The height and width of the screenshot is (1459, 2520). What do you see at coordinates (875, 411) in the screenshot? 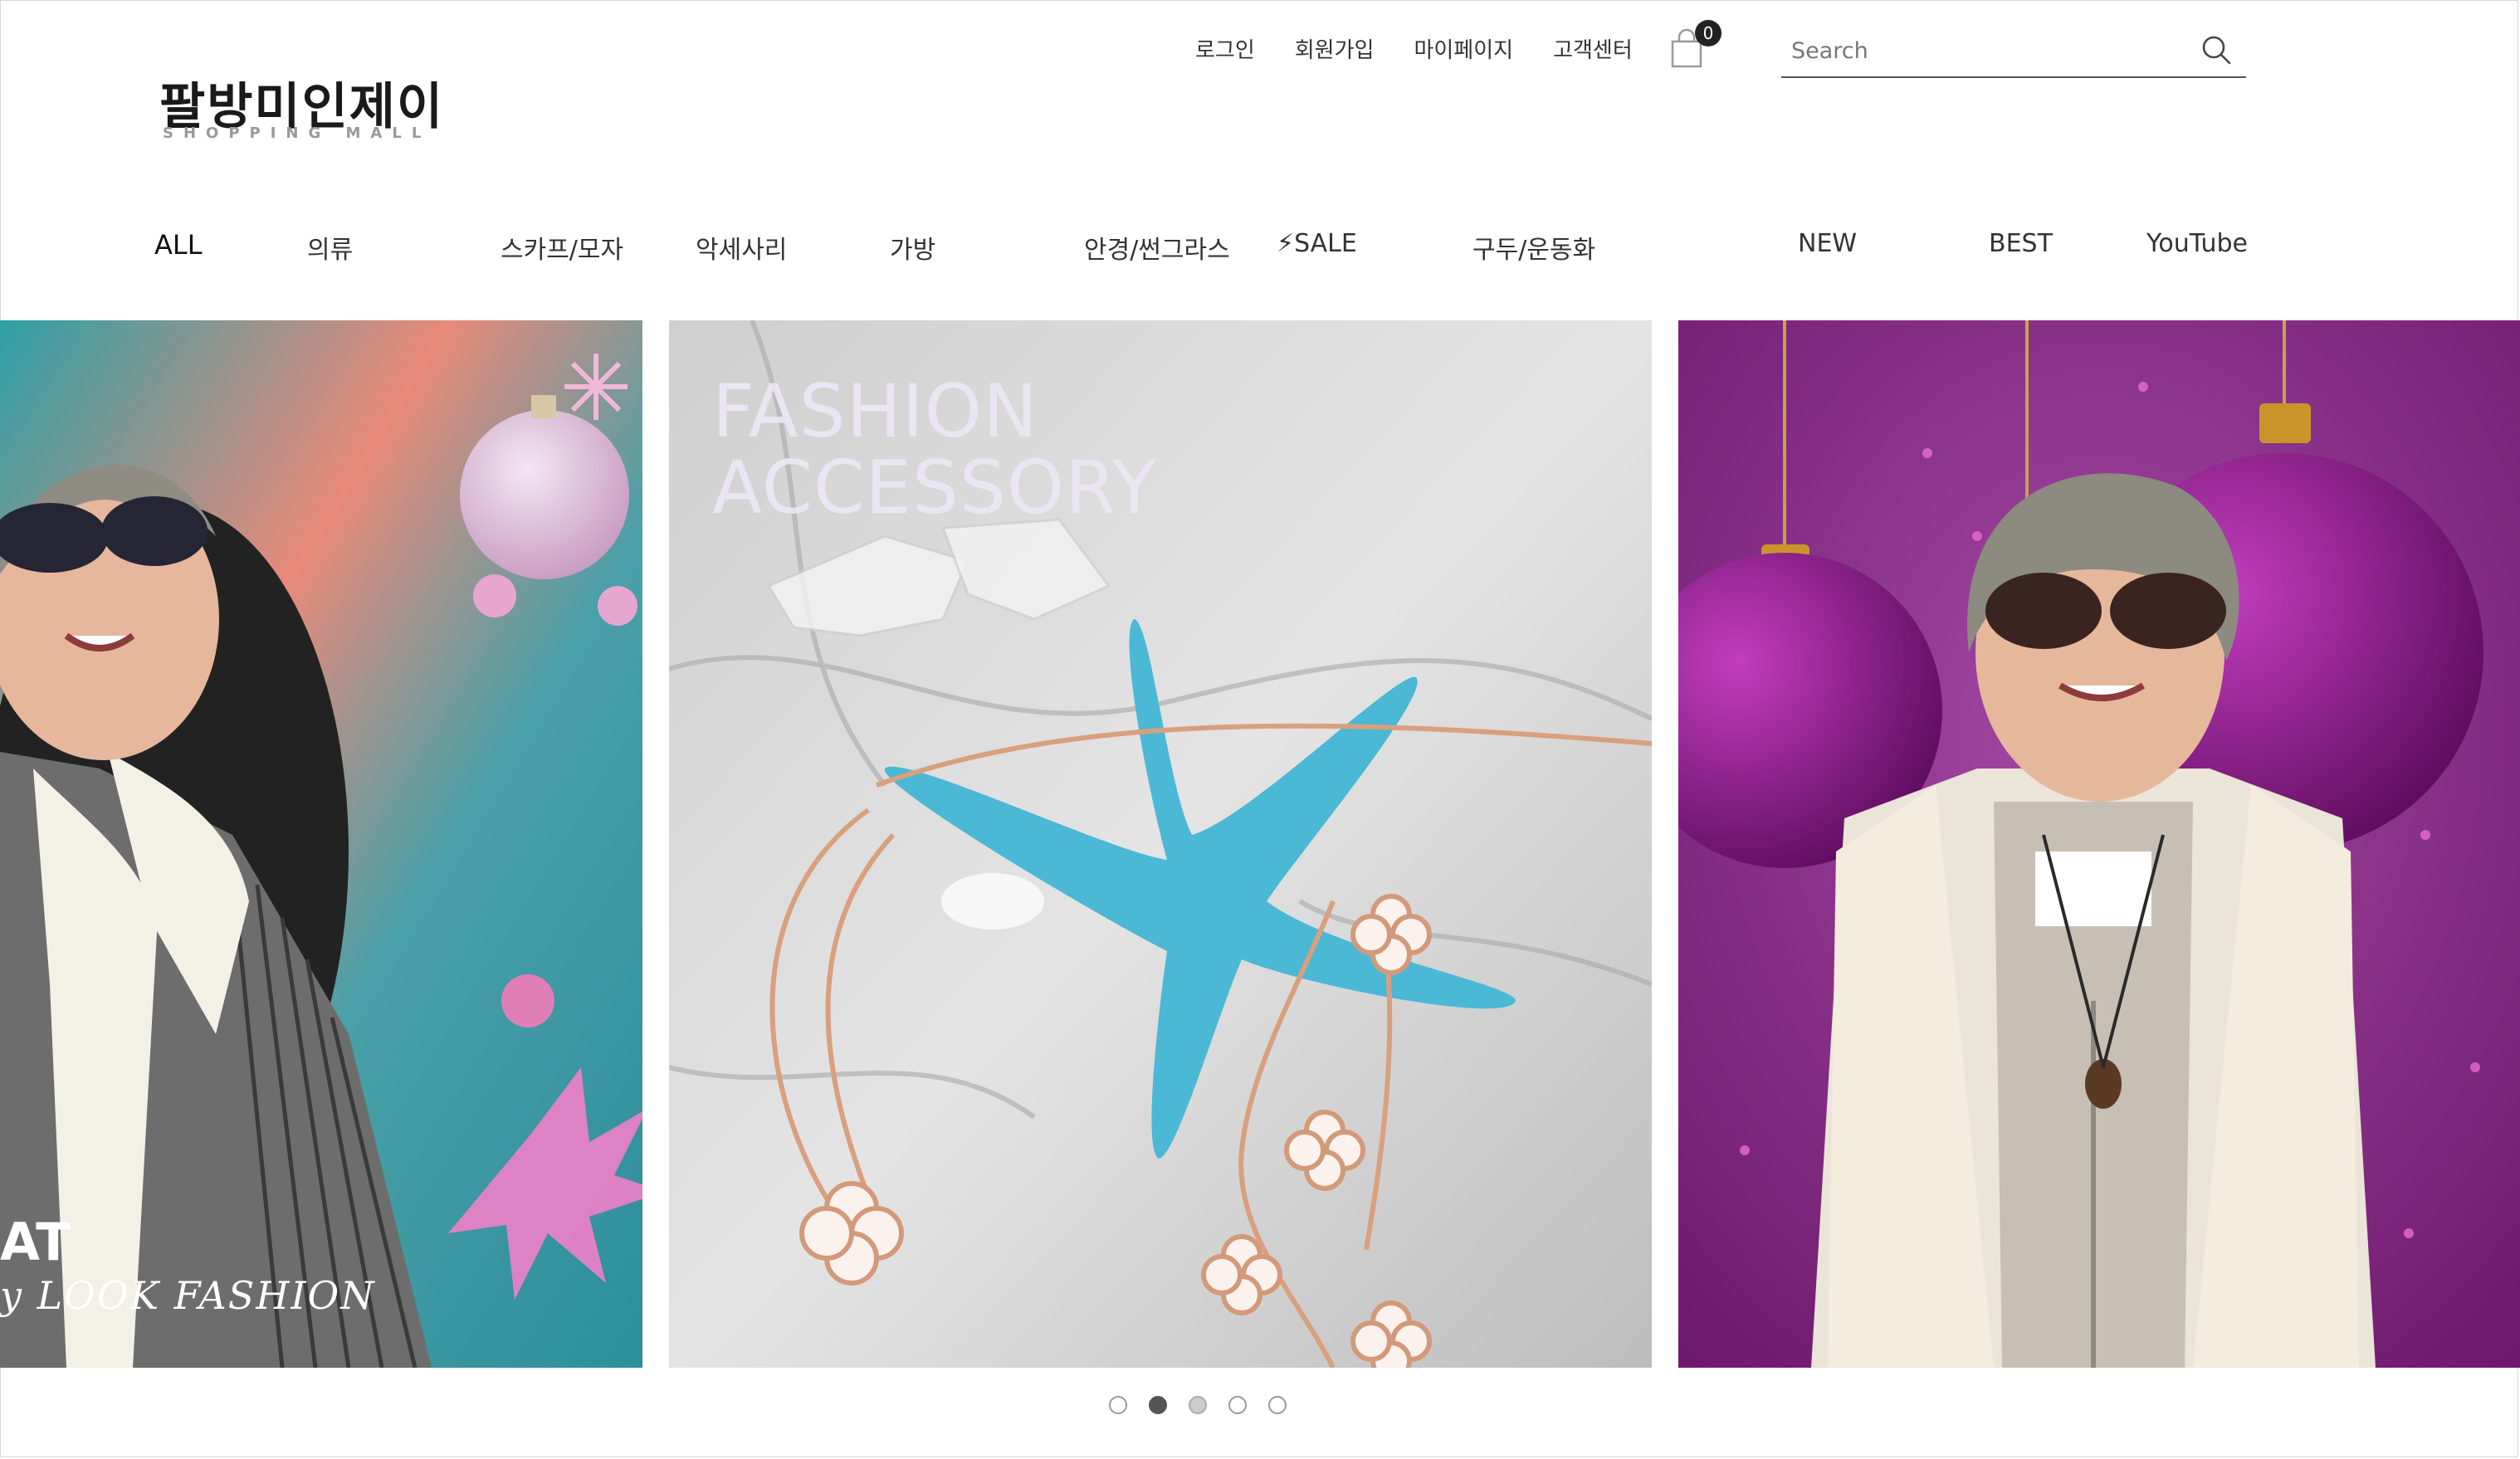
I see `slide-center-title-line1: FASHION` at bounding box center [875, 411].